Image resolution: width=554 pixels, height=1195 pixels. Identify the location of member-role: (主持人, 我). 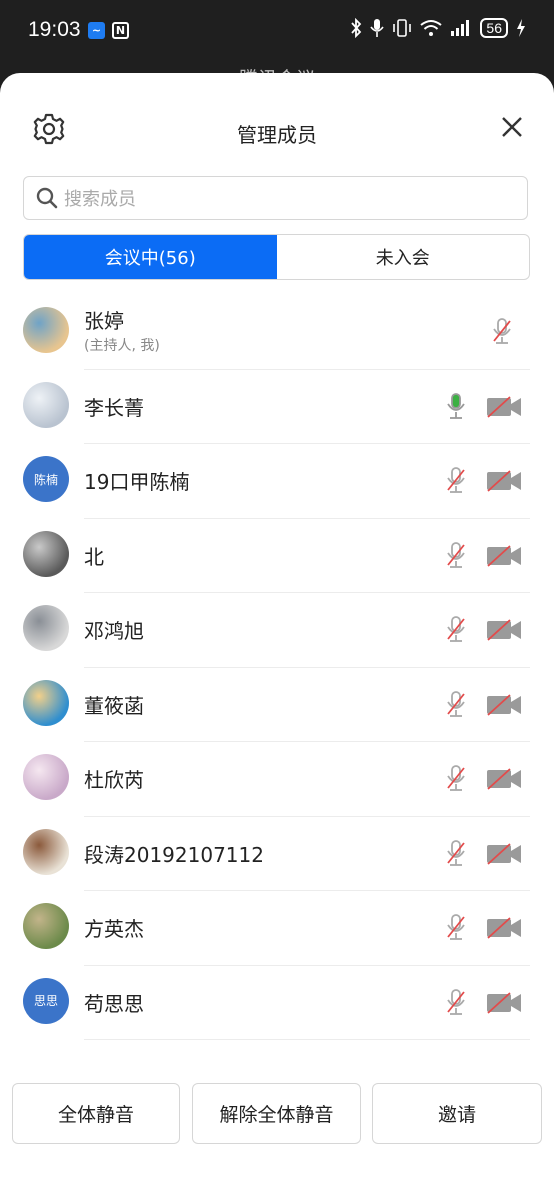
(122, 346).